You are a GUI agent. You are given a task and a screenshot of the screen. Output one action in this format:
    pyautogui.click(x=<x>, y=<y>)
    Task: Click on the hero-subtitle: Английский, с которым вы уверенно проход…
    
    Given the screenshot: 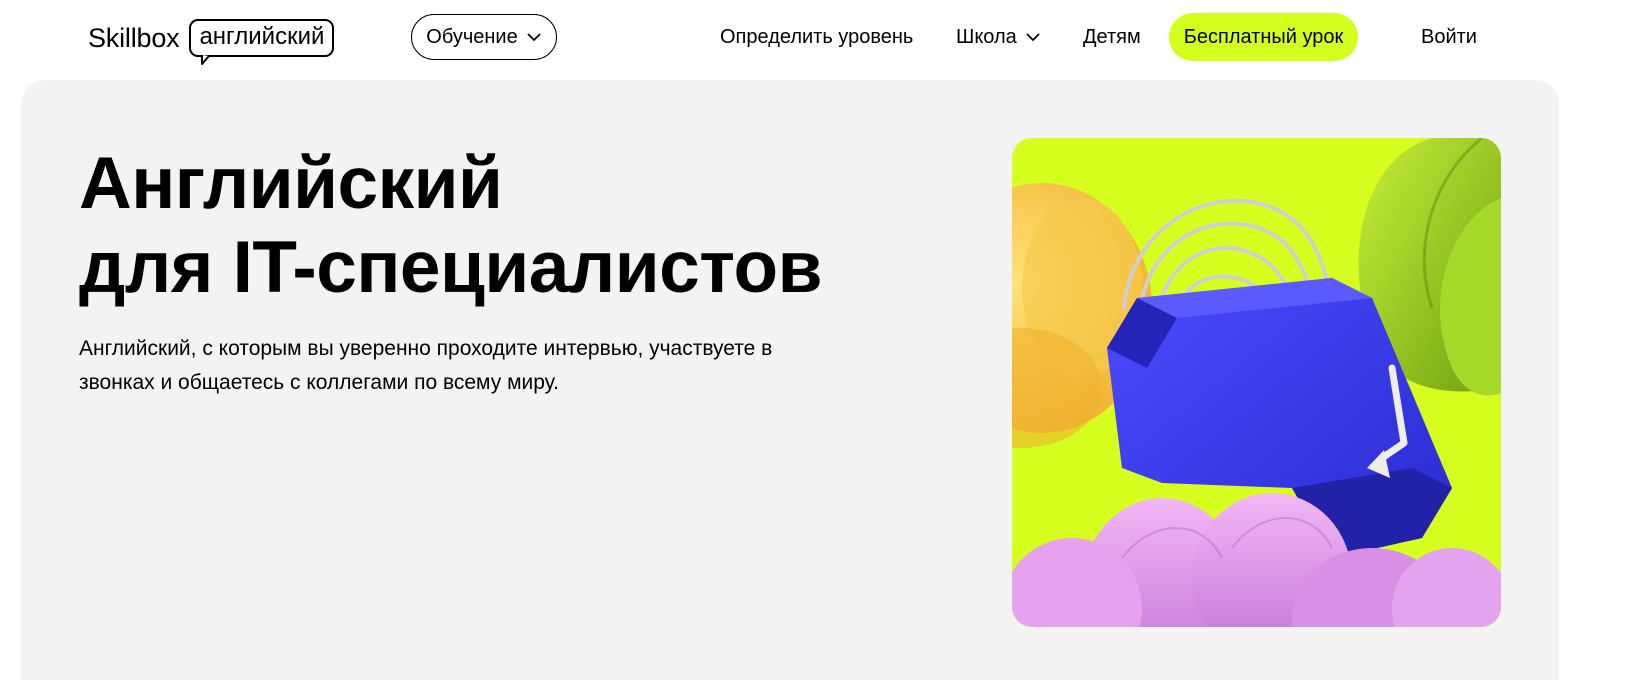 What is the action you would take?
    pyautogui.click(x=426, y=365)
    